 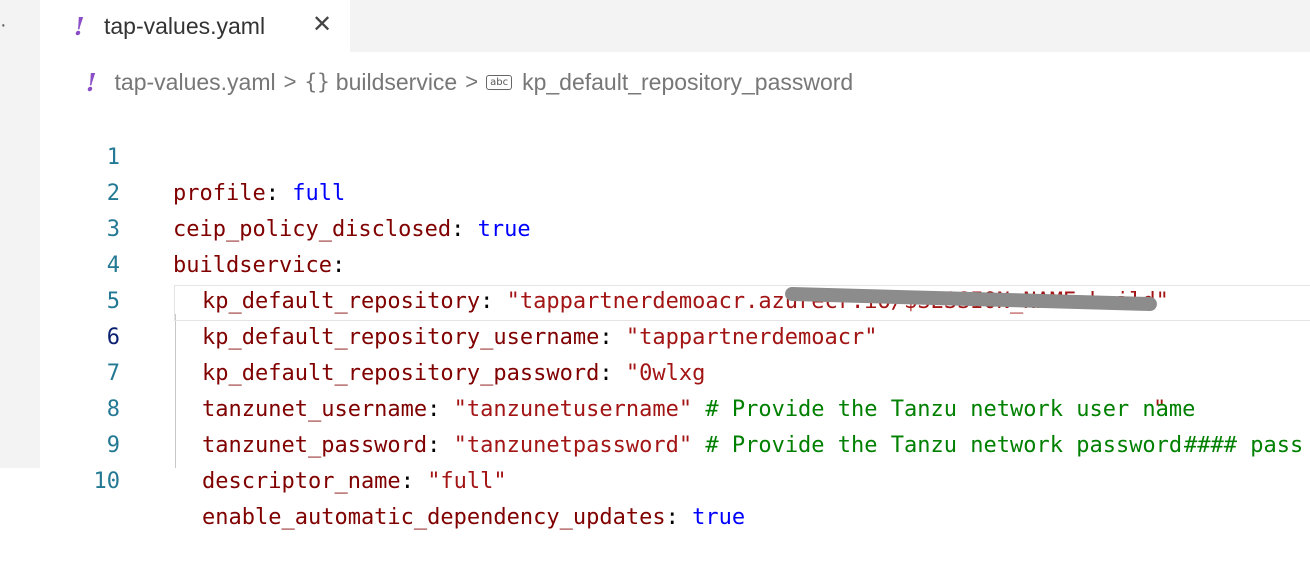 I want to click on breadcrumb-object: buildservice, so click(x=396, y=82).